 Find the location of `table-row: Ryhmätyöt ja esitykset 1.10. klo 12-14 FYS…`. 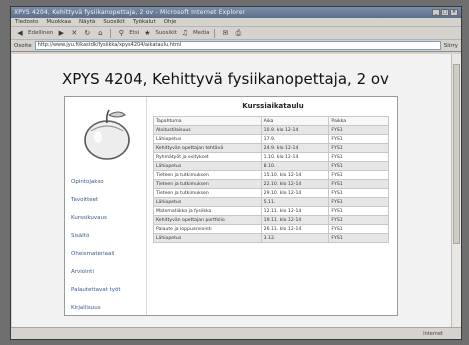

table-row: Ryhmätyöt ja esitykset 1.10. klo 12-14 FYS… is located at coordinates (271, 157).